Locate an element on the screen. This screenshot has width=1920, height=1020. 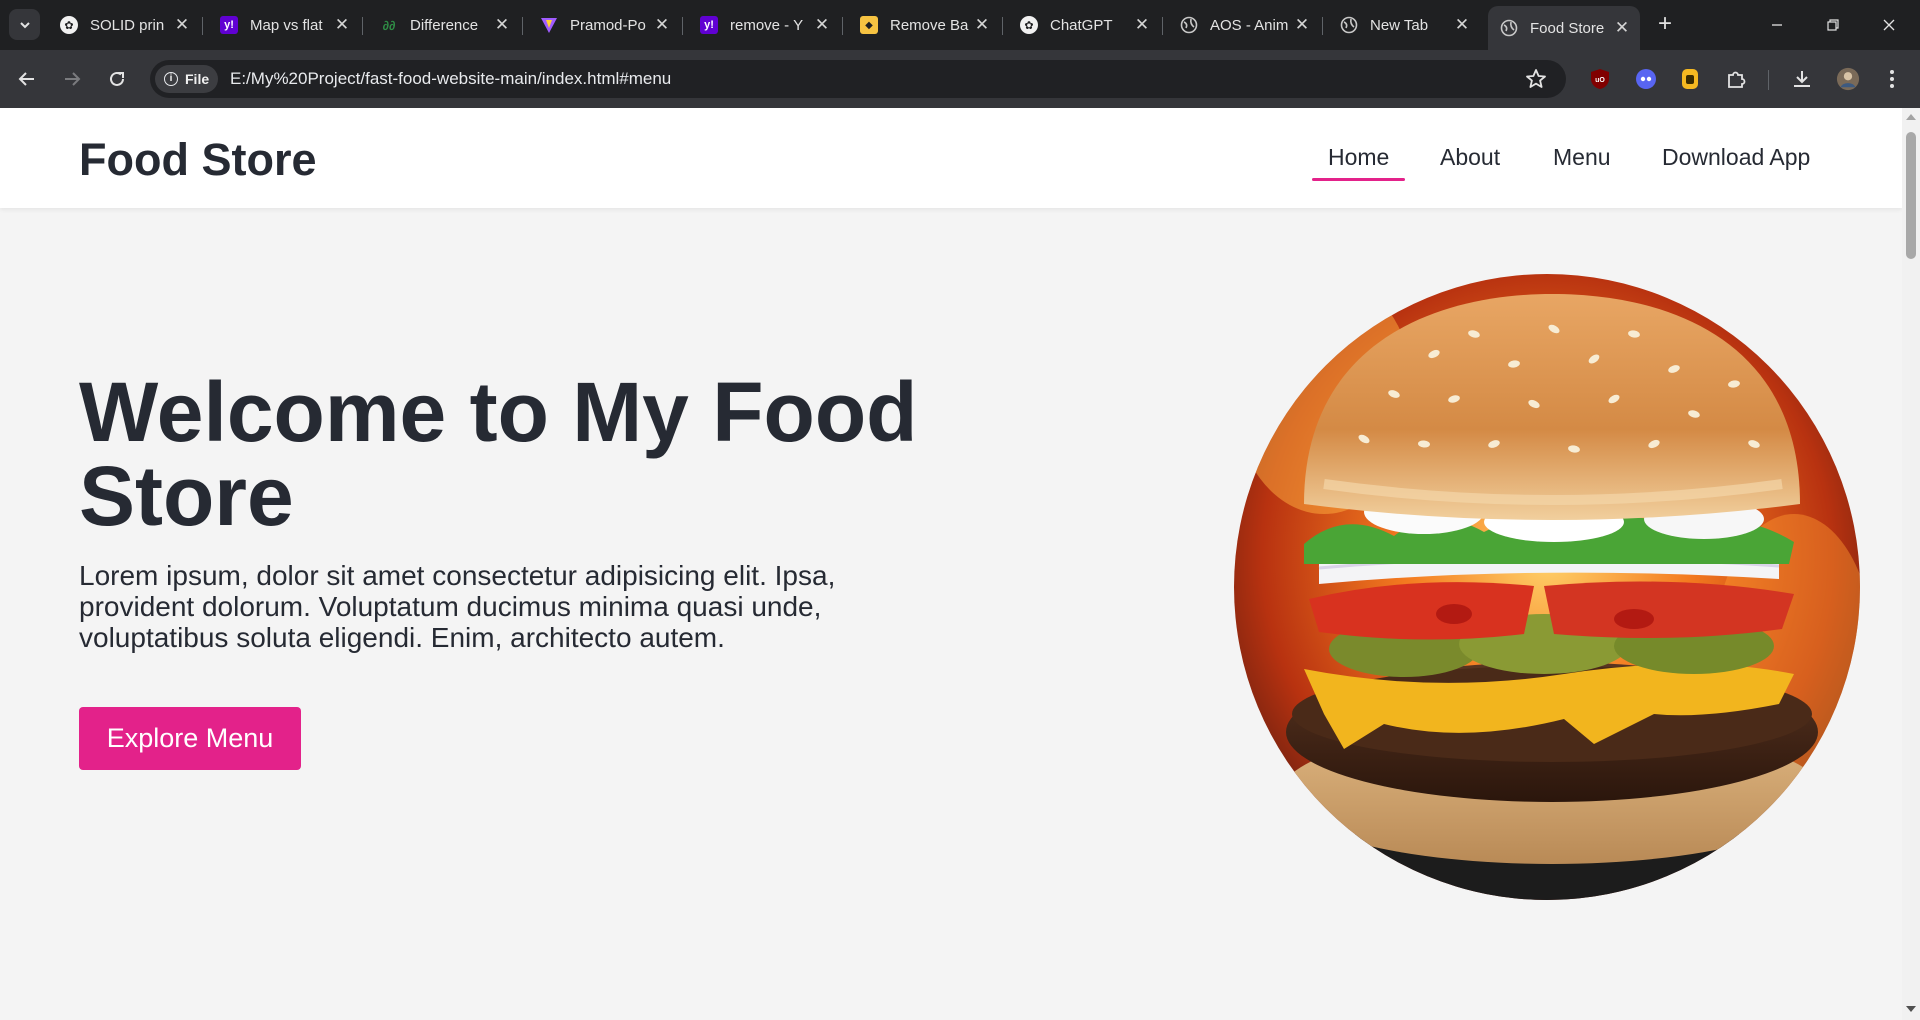
nav-download-link: Download App is located at coordinates (1736, 157).